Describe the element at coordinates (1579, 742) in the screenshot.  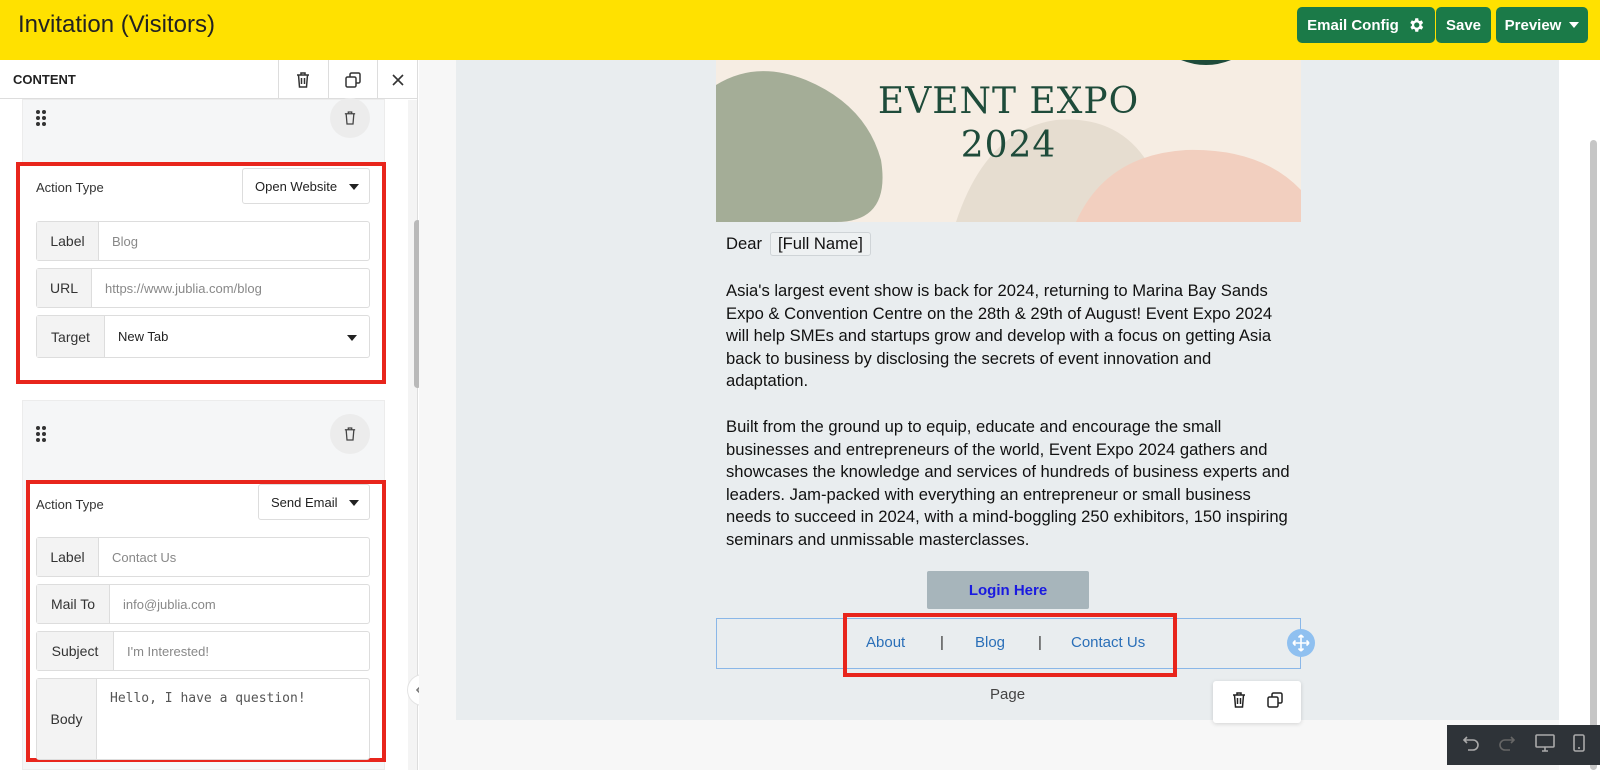
I see `mobile-icon` at that location.